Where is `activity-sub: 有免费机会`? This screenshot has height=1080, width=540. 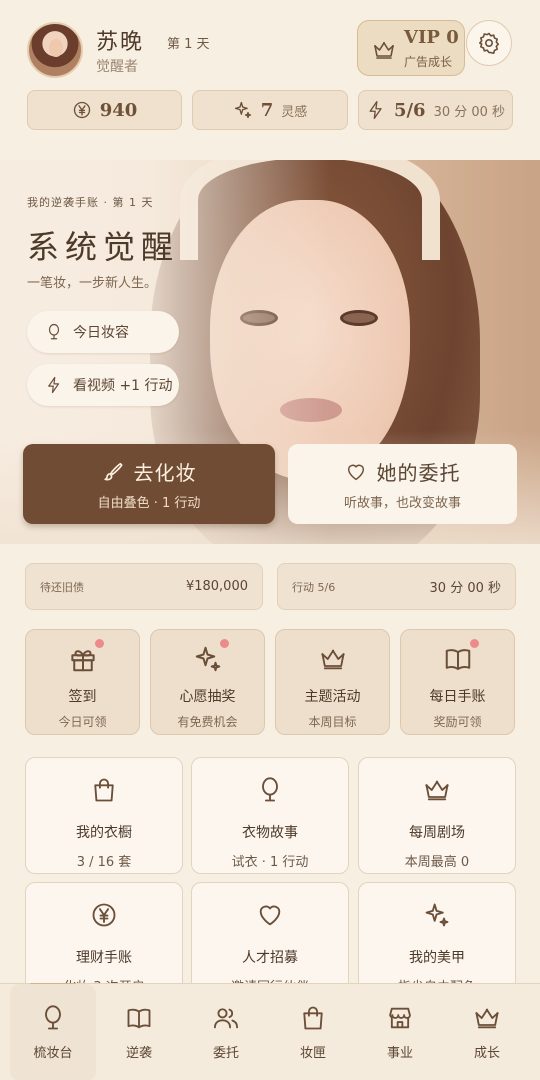 activity-sub: 有免费机会 is located at coordinates (207, 722).